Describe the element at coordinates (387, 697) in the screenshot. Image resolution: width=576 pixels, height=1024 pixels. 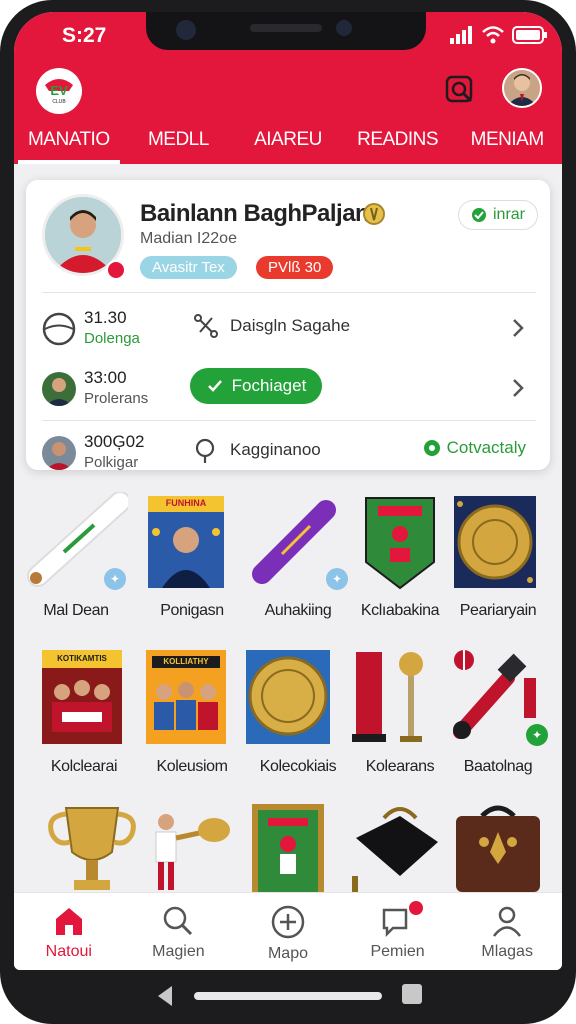
I see `trophy-banner-icon` at that location.